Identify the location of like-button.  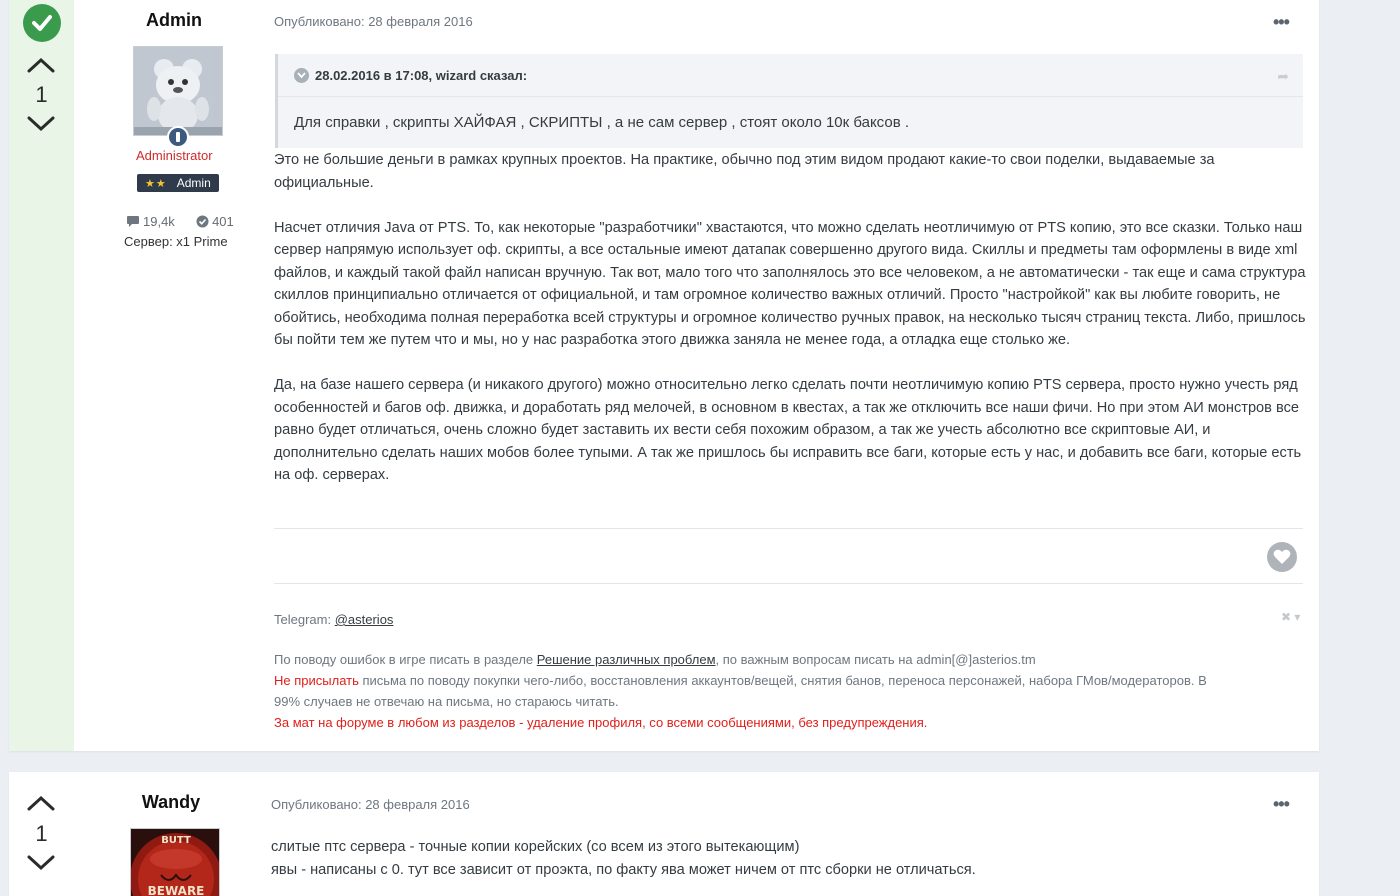
(1282, 557).